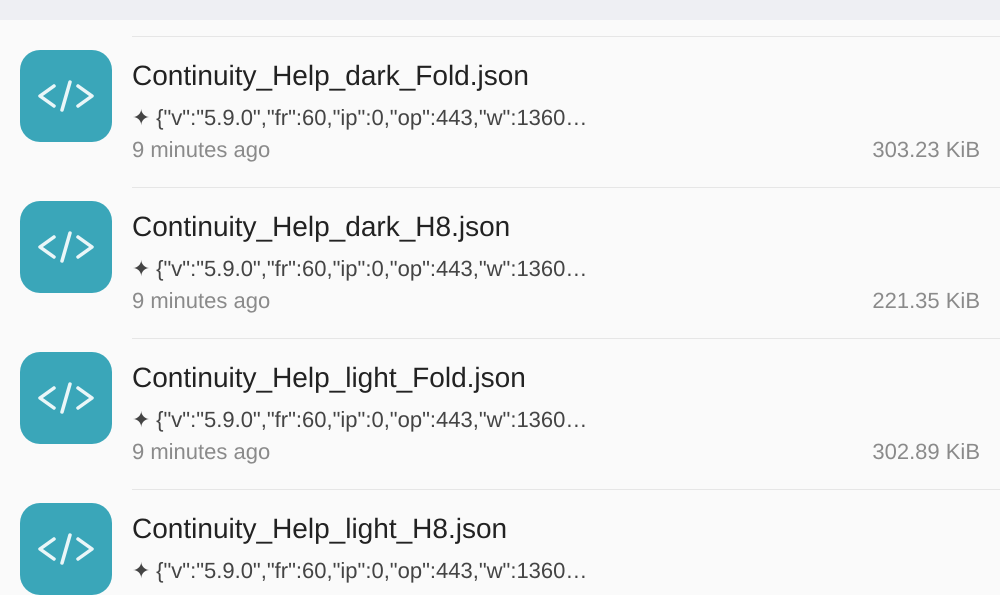 Image resolution: width=1000 pixels, height=595 pixels. I want to click on file-size: 302.89 KiB, so click(926, 452).